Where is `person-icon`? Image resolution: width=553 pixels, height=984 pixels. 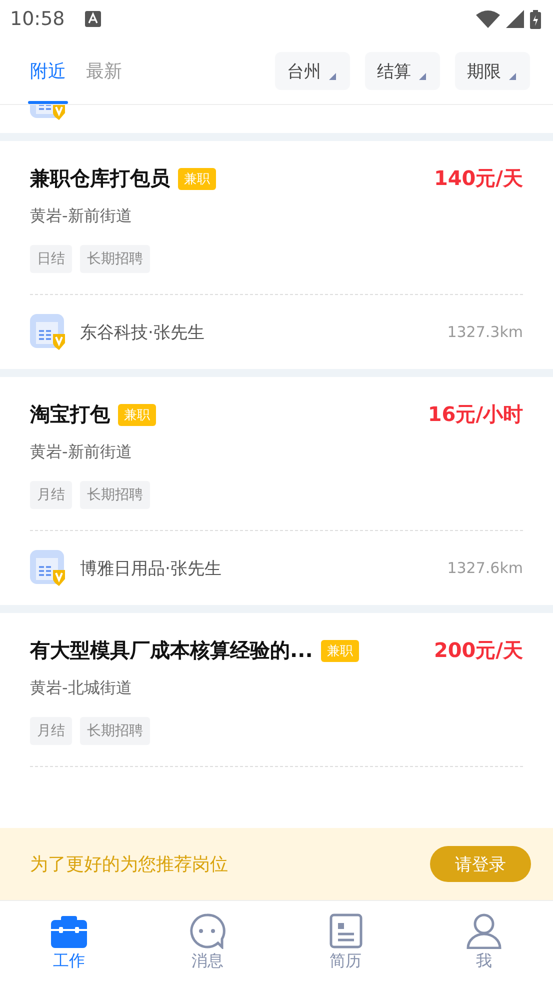 person-icon is located at coordinates (483, 931).